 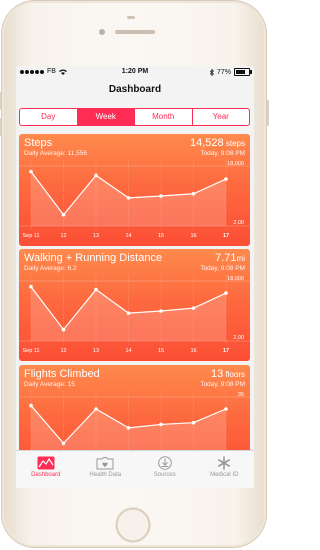 What do you see at coordinates (241, 395) in the screenshot?
I see `y-axis-max-label: 35` at bounding box center [241, 395].